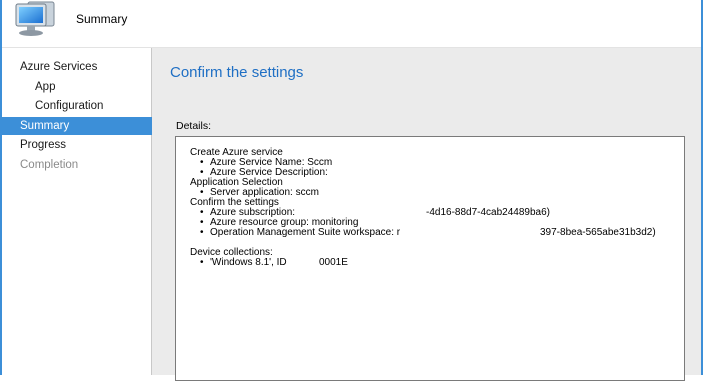 Image resolution: width=703 pixels, height=381 pixels. Describe the element at coordinates (598, 232) in the screenshot. I see `detail-oms-workspace-id-tail: 397-8bea-565abe31b3d2)` at that location.